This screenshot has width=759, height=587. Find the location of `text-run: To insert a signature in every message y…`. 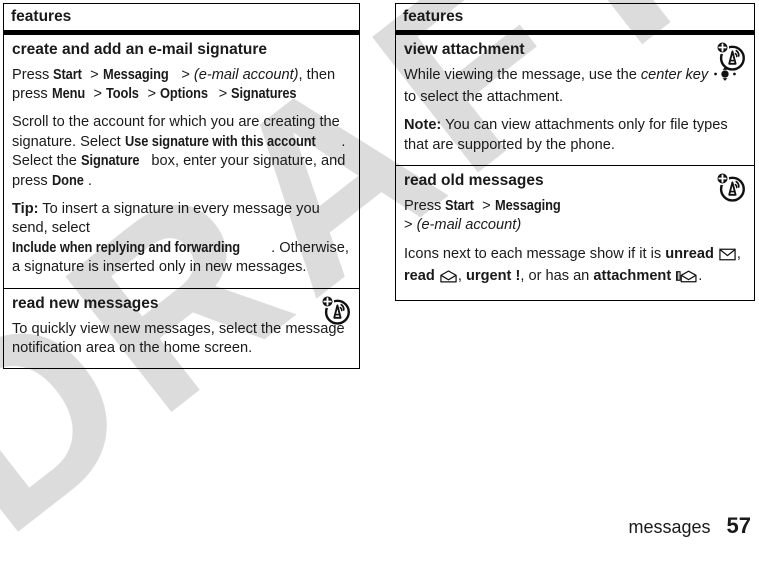

text-run: To insert a signature in every message y… is located at coordinates (166, 219).